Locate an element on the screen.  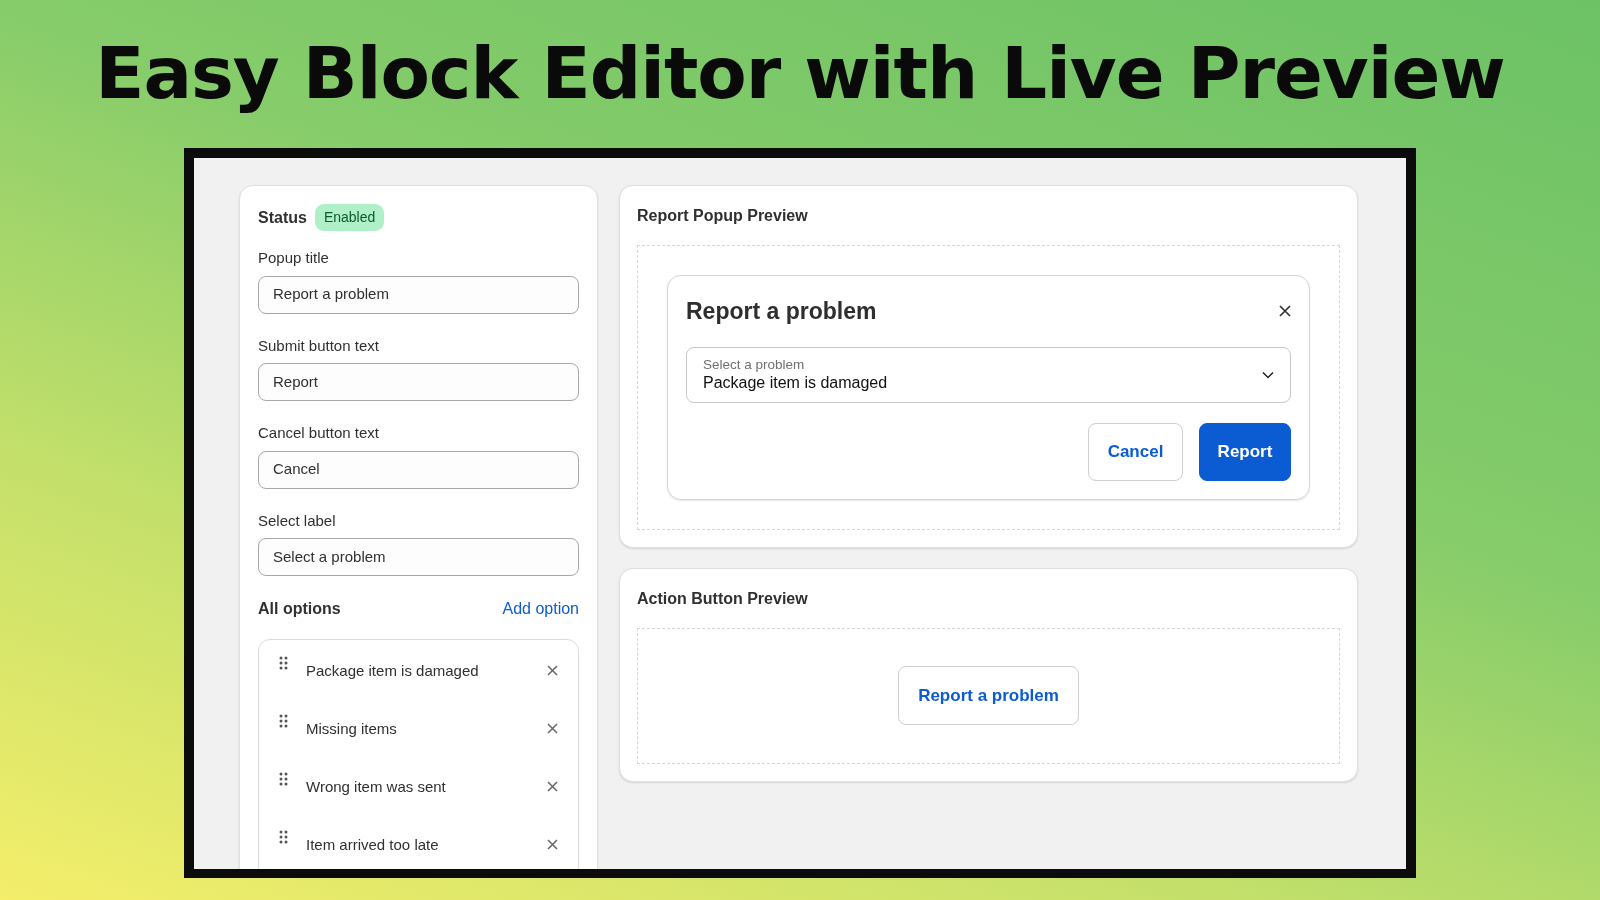
text-field: Report a problem is located at coordinates (418, 294).